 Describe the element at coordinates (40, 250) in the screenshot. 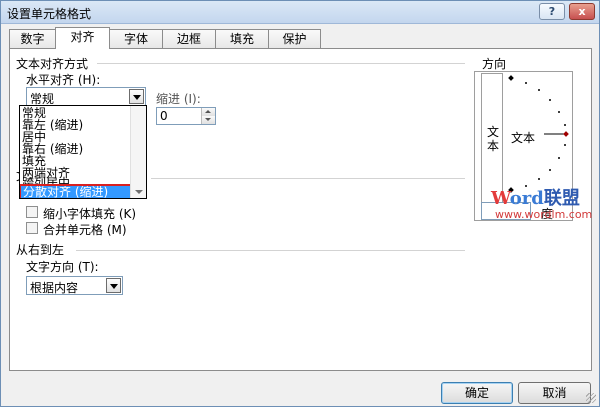

I see `right-to-left-section-title: 从右到左` at that location.